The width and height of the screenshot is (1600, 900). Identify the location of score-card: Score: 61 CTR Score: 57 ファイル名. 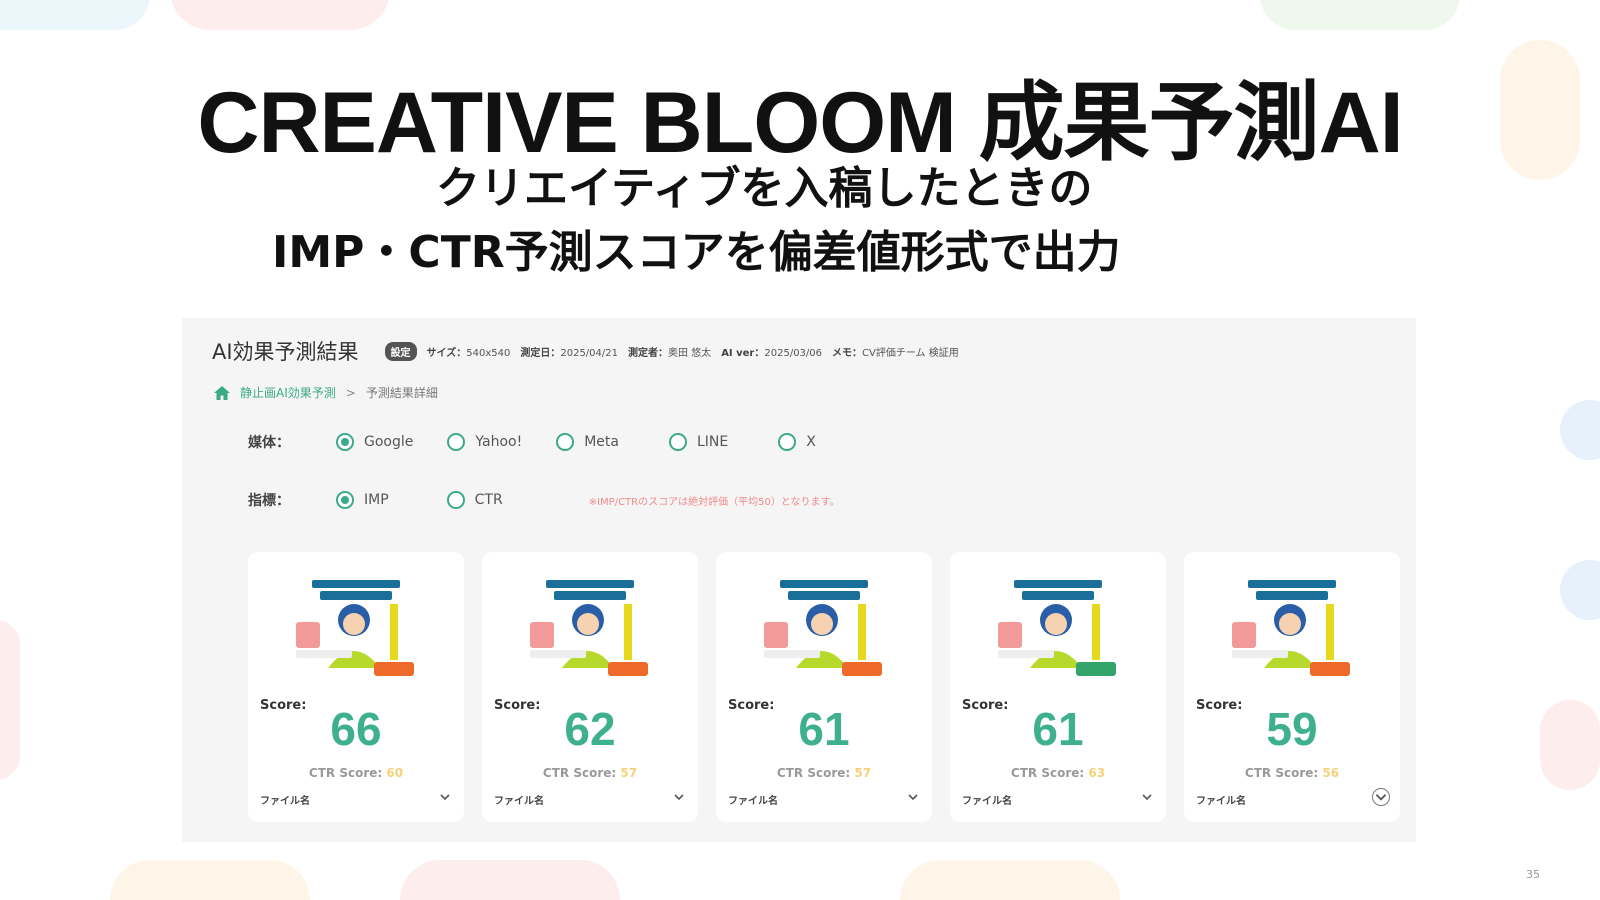
(824, 687).